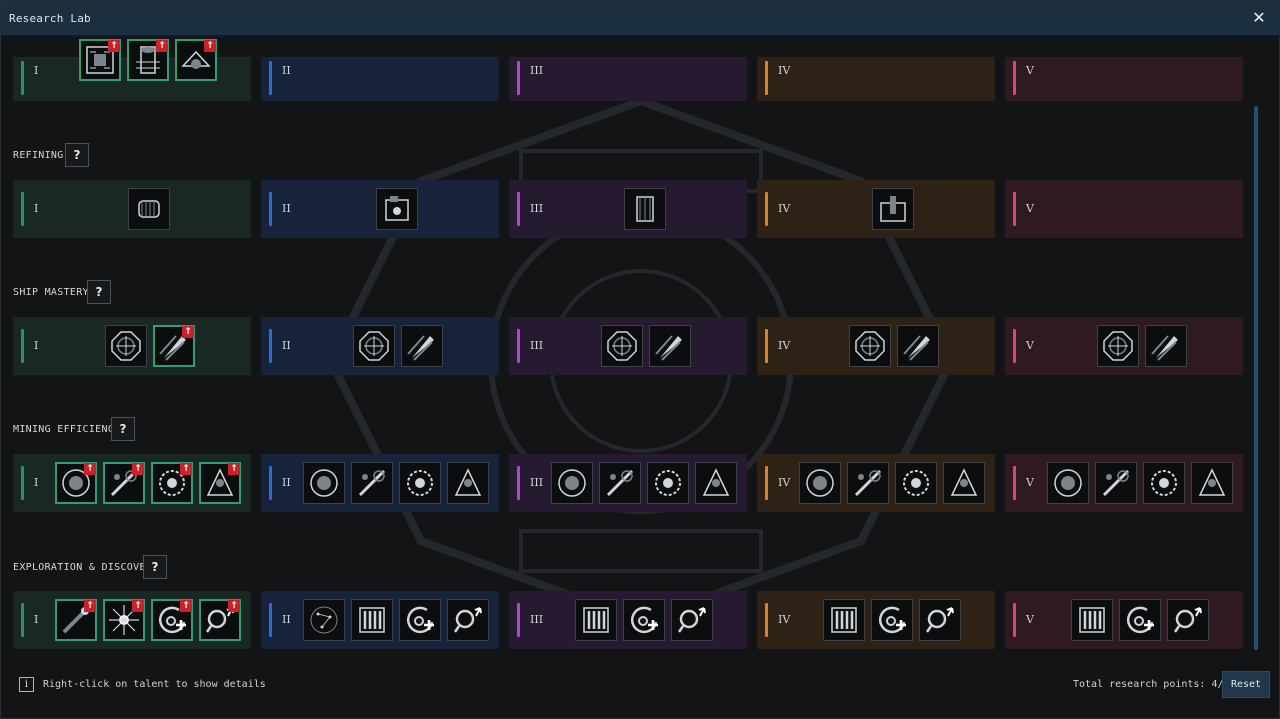  What do you see at coordinates (397, 209) in the screenshot?
I see `refinery-machine-icon` at bounding box center [397, 209].